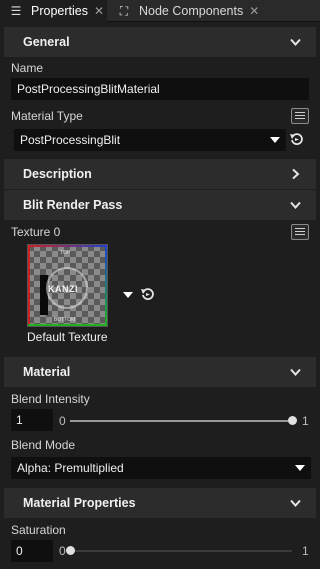 The image size is (320, 569). What do you see at coordinates (124, 10) in the screenshot?
I see `component-icon: ⛶` at bounding box center [124, 10].